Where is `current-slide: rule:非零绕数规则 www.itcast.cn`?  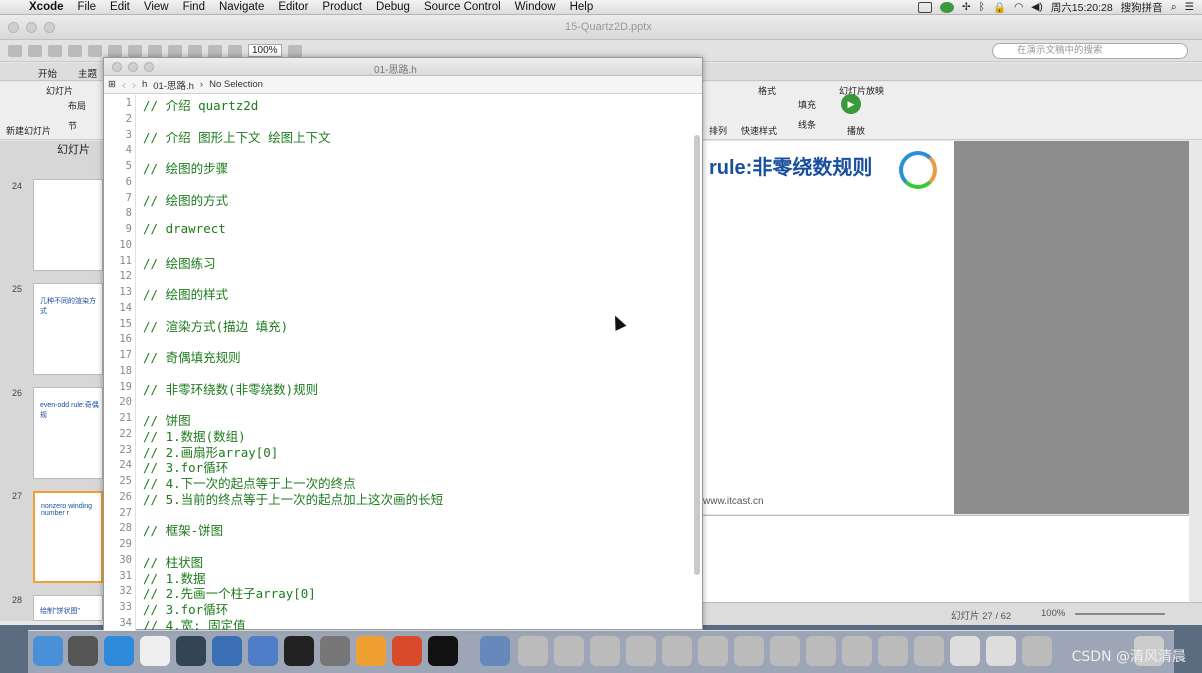
current-slide: rule:非零绕数规则 www.itcast.cn is located at coordinates (828, 327).